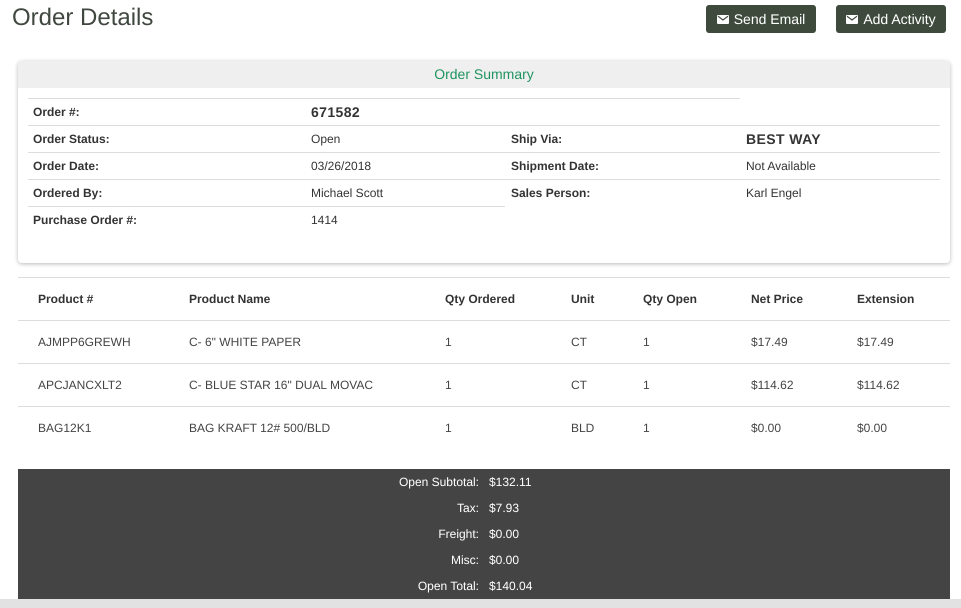 Image resolution: width=961 pixels, height=608 pixels. What do you see at coordinates (670, 299) in the screenshot?
I see `column-header: Qty Open` at bounding box center [670, 299].